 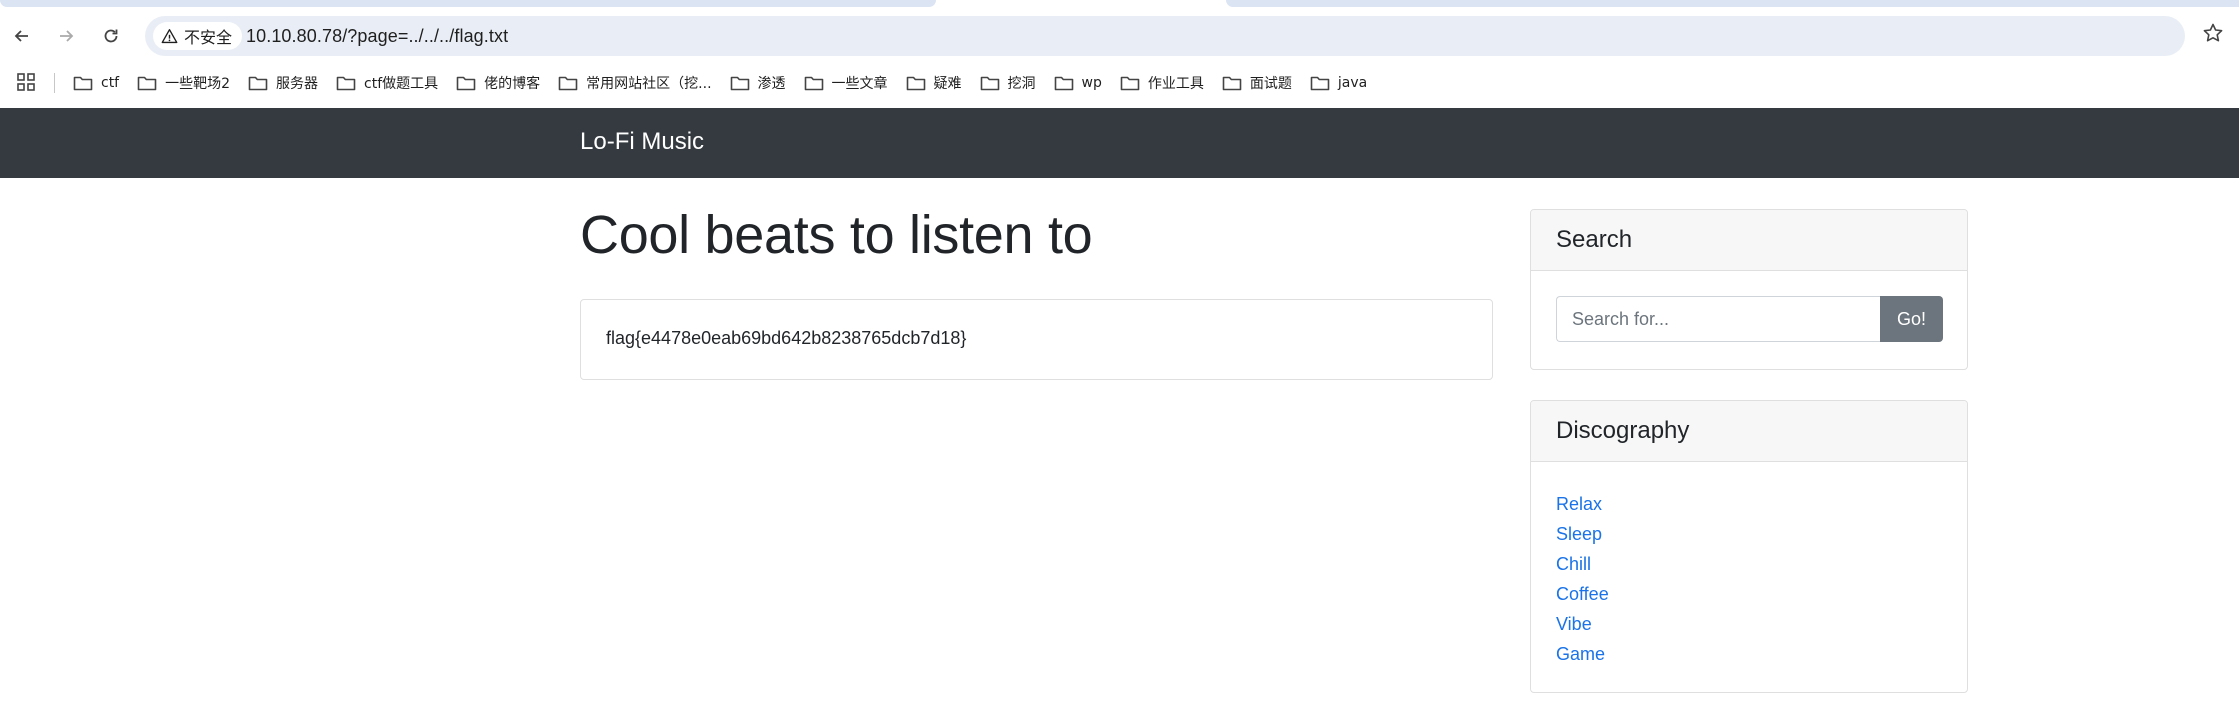 What do you see at coordinates (1352, 83) in the screenshot?
I see `bookmark-label: java` at bounding box center [1352, 83].